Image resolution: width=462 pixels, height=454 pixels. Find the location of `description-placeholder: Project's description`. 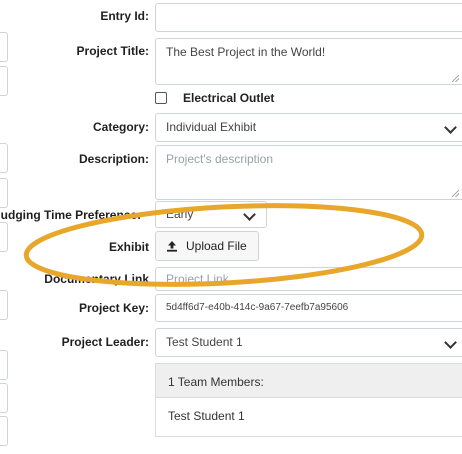

description-placeholder: Project's description is located at coordinates (220, 159).